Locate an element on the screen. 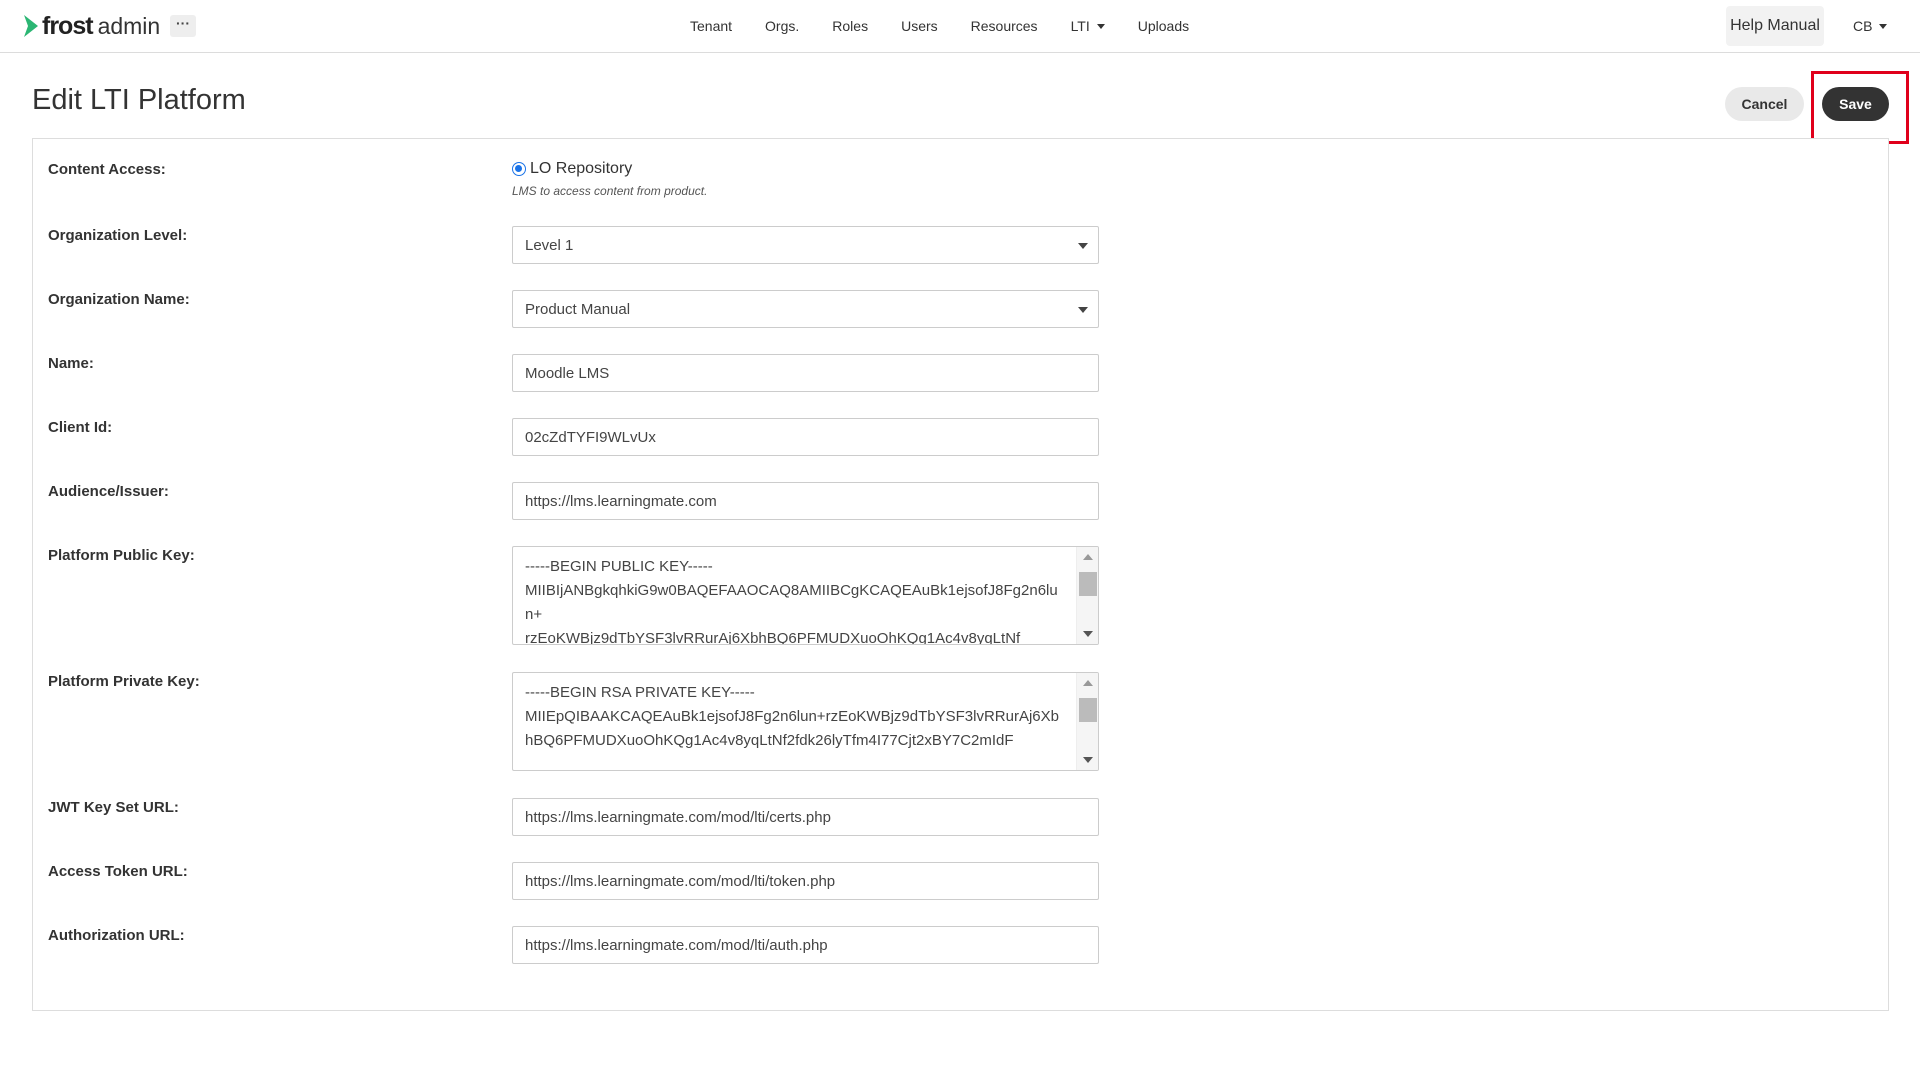 Image resolution: width=1920 pixels, height=1080 pixels. auth-url-input is located at coordinates (805, 945).